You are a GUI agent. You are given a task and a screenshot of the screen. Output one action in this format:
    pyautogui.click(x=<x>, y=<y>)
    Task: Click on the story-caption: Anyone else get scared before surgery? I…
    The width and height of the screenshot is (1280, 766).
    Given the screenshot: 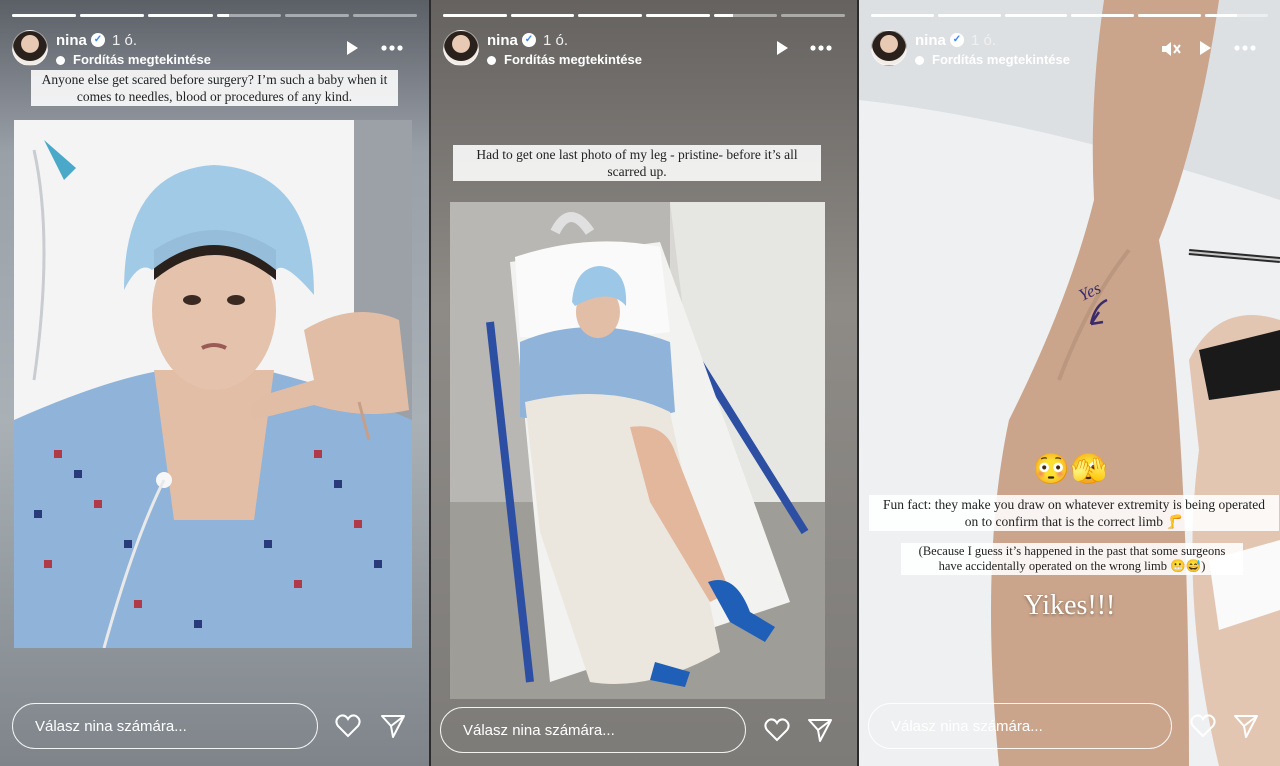 What is the action you would take?
    pyautogui.click(x=214, y=88)
    